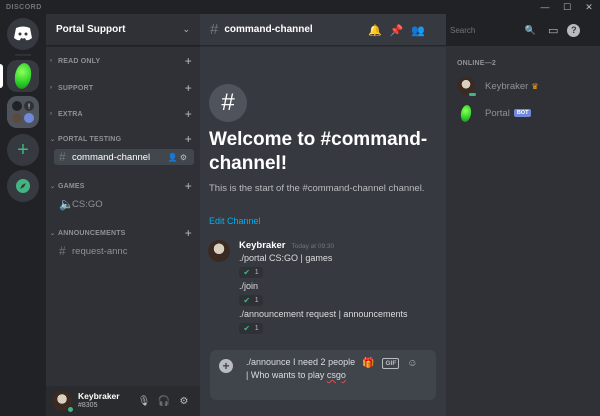 The height and width of the screenshot is (416, 600). Describe the element at coordinates (318, 151) in the screenshot. I see `welcome-title: Welcome to #command-channel!` at that location.